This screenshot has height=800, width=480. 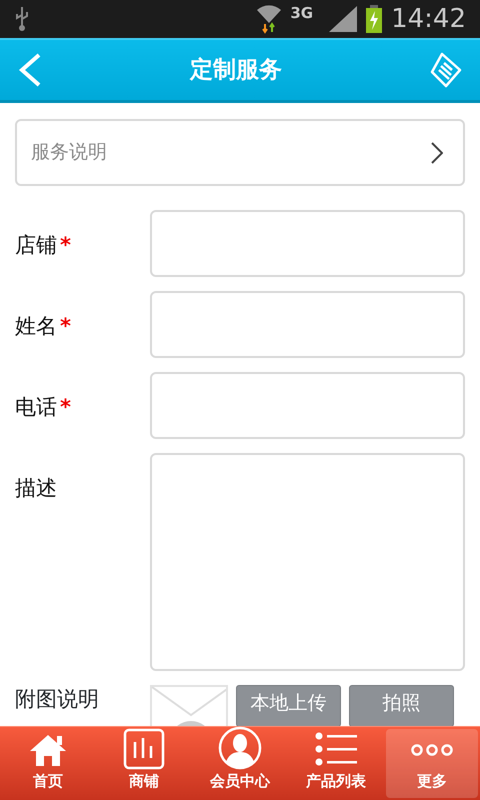 I want to click on field-label: 姓名, so click(x=36, y=326).